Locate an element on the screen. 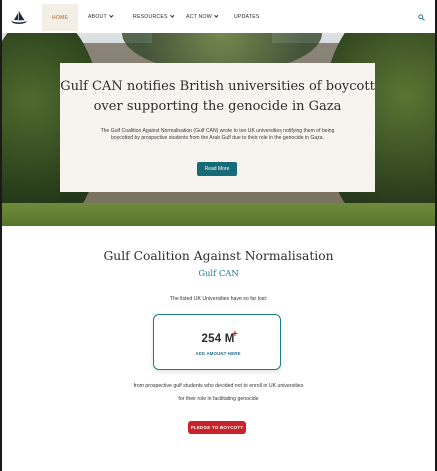 The height and width of the screenshot is (471, 437). loss-counter-card: 254 M + ADD AMOUNT HERE is located at coordinates (217, 342).